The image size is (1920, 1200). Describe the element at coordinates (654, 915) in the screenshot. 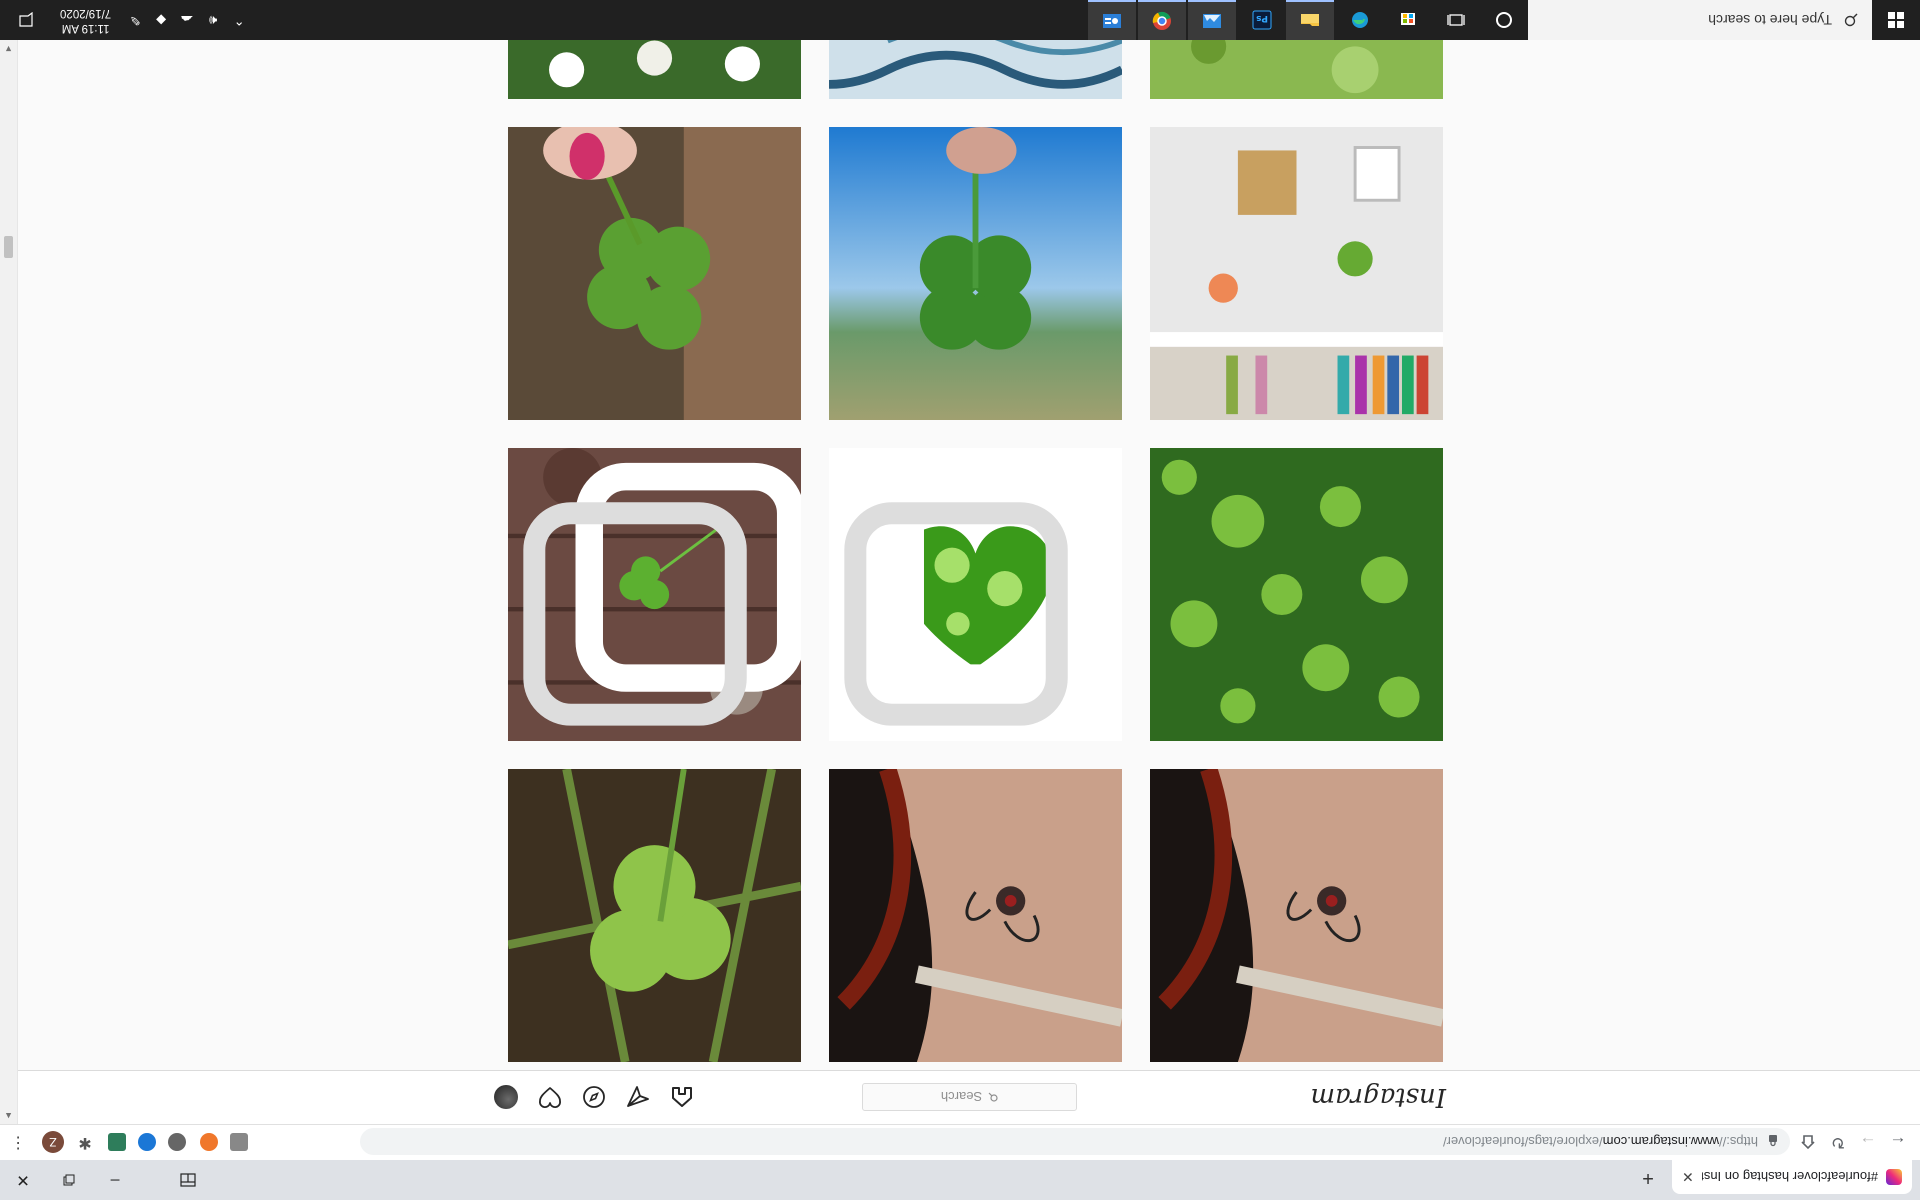

I see `post-tile-clover` at that location.